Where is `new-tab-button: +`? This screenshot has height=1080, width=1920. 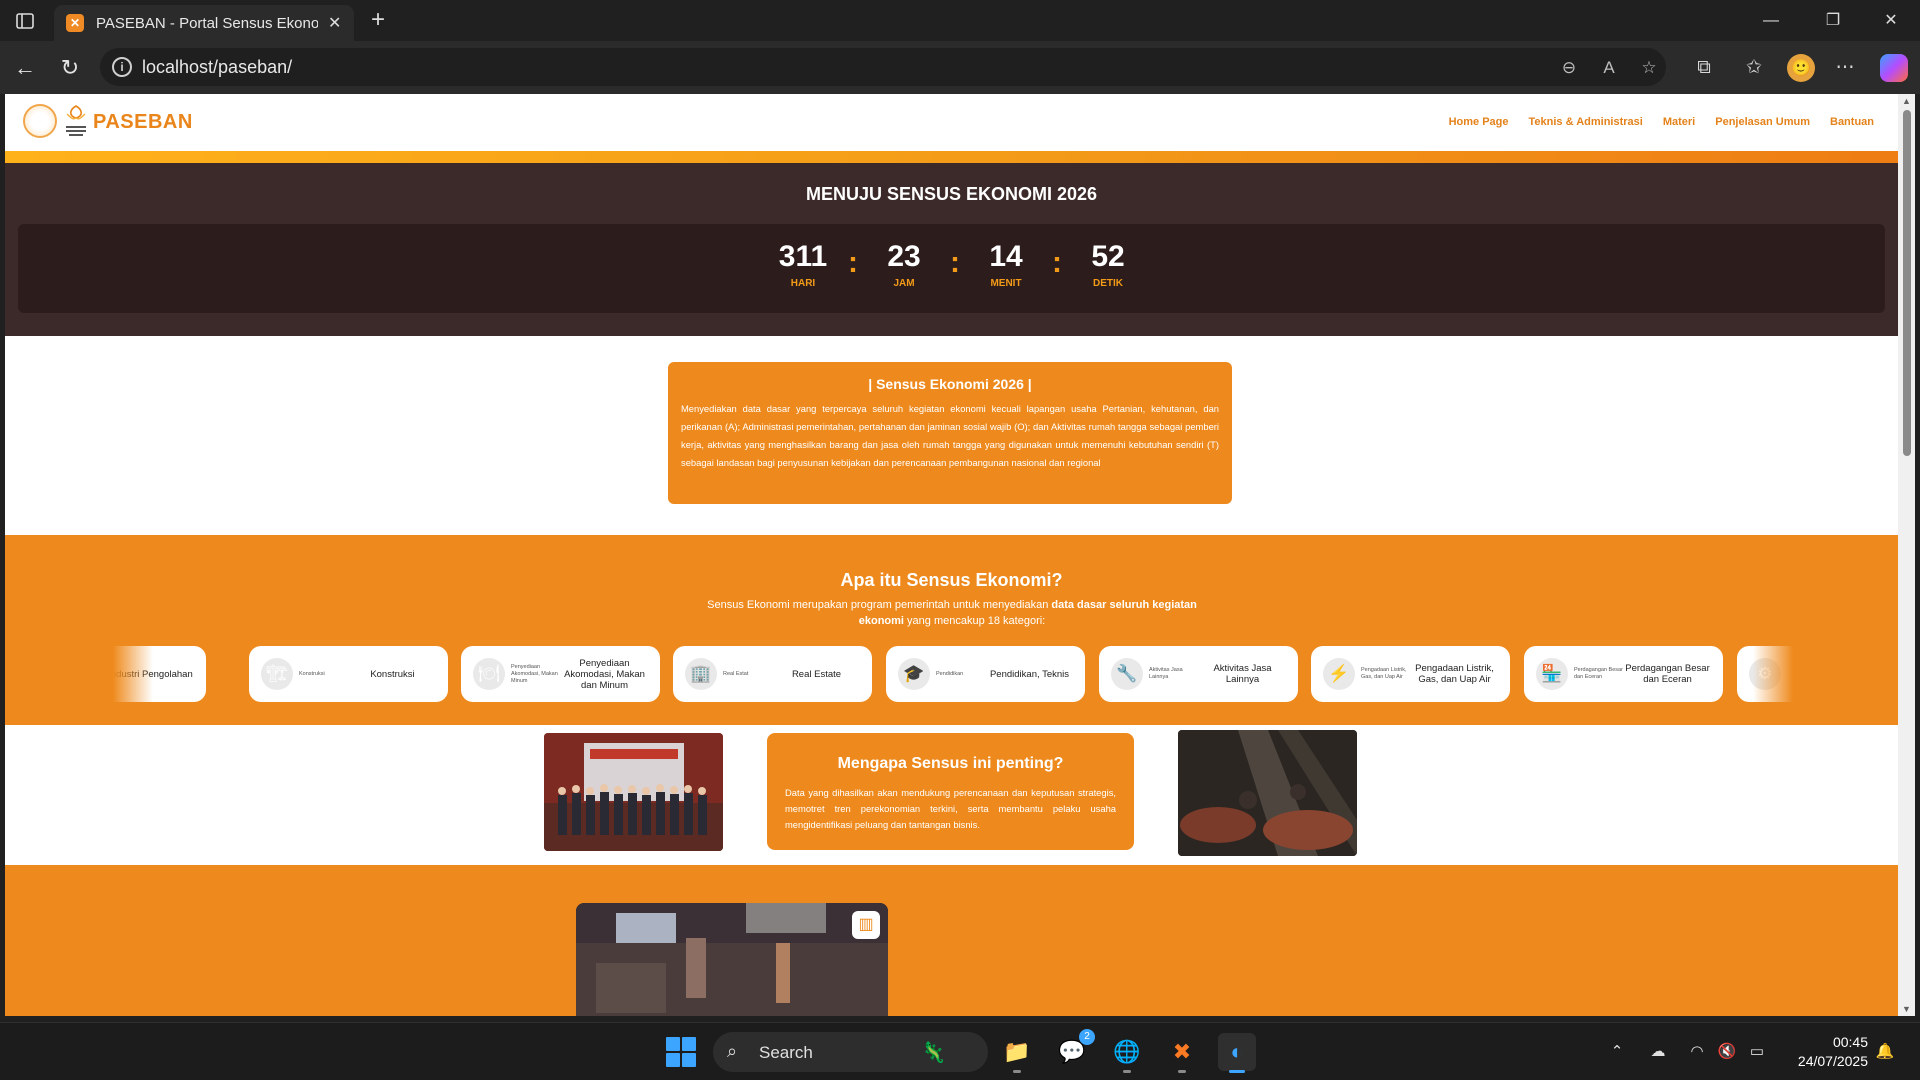 new-tab-button: + is located at coordinates (378, 21).